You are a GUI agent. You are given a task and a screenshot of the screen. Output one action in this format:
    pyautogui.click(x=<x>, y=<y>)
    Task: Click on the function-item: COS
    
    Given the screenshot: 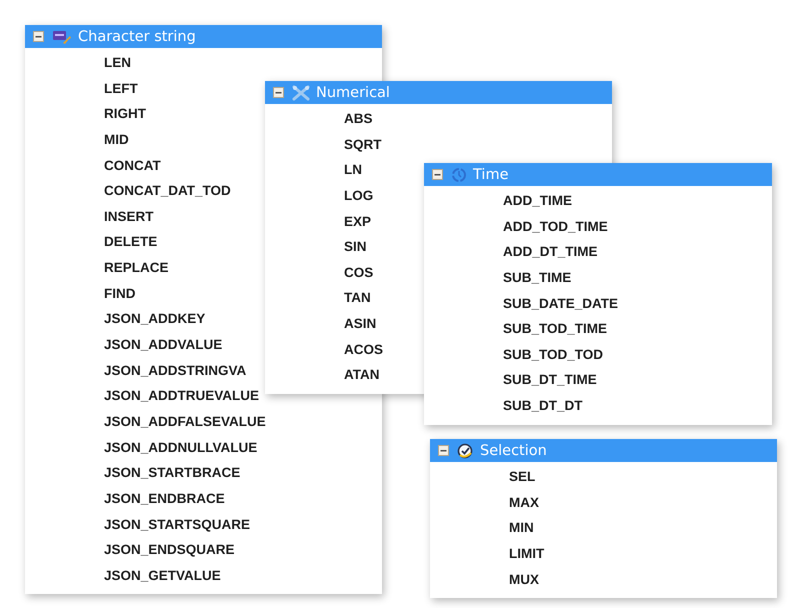 What is the action you would take?
    pyautogui.click(x=359, y=273)
    